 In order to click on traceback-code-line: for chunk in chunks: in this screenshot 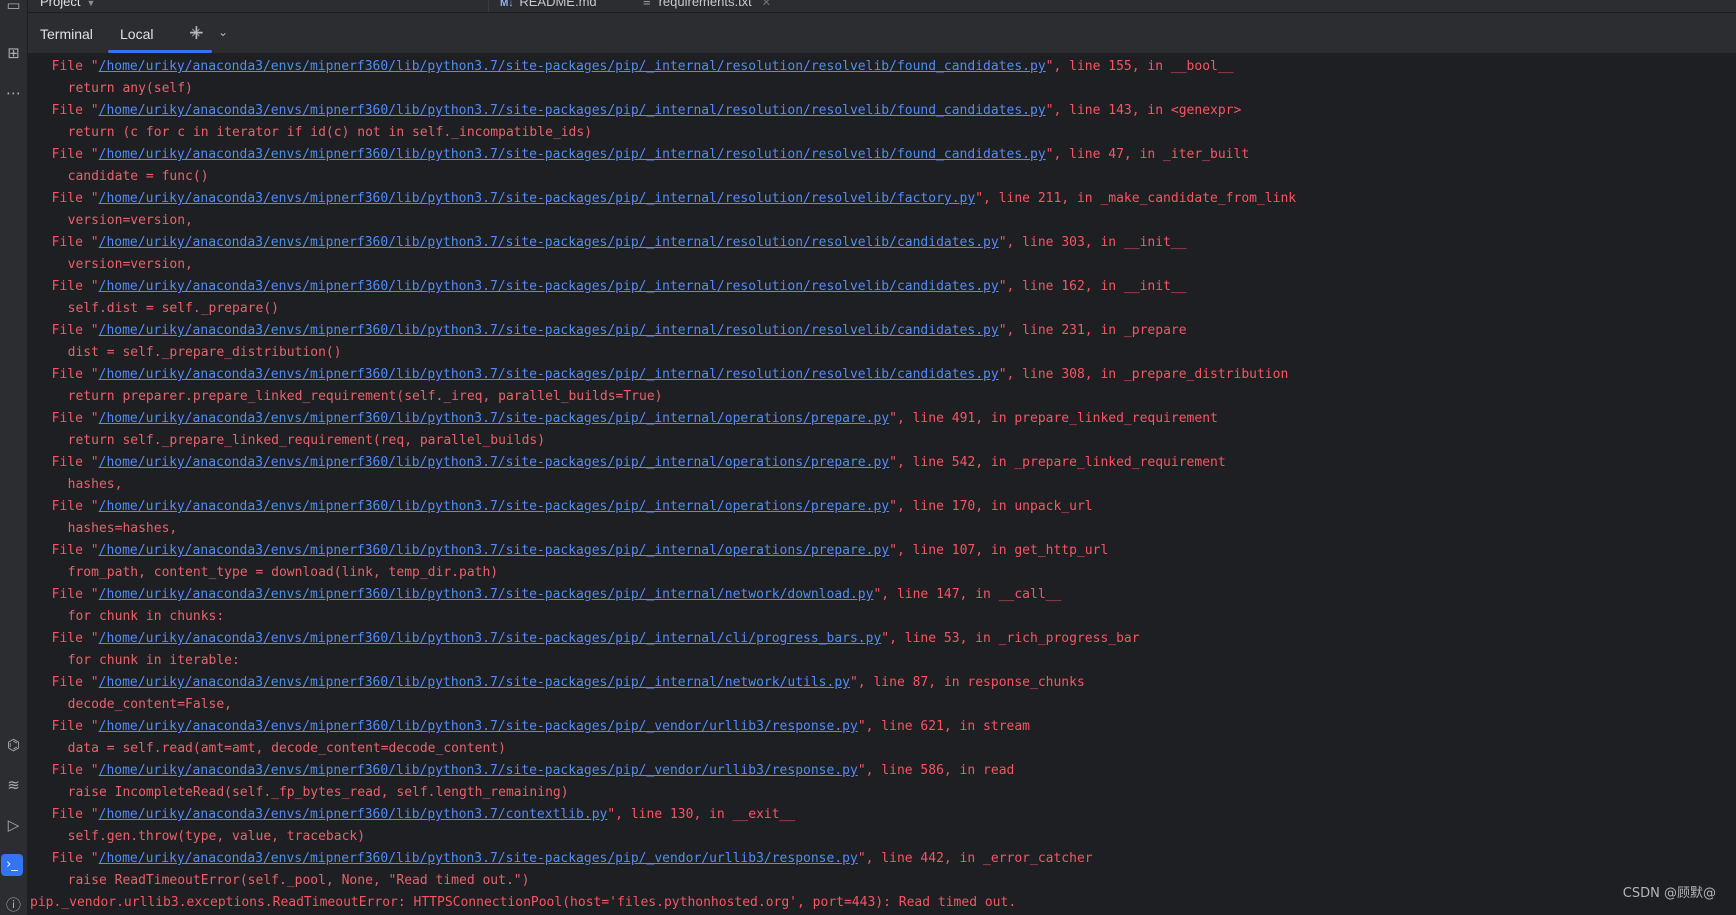, I will do `click(138, 616)`.